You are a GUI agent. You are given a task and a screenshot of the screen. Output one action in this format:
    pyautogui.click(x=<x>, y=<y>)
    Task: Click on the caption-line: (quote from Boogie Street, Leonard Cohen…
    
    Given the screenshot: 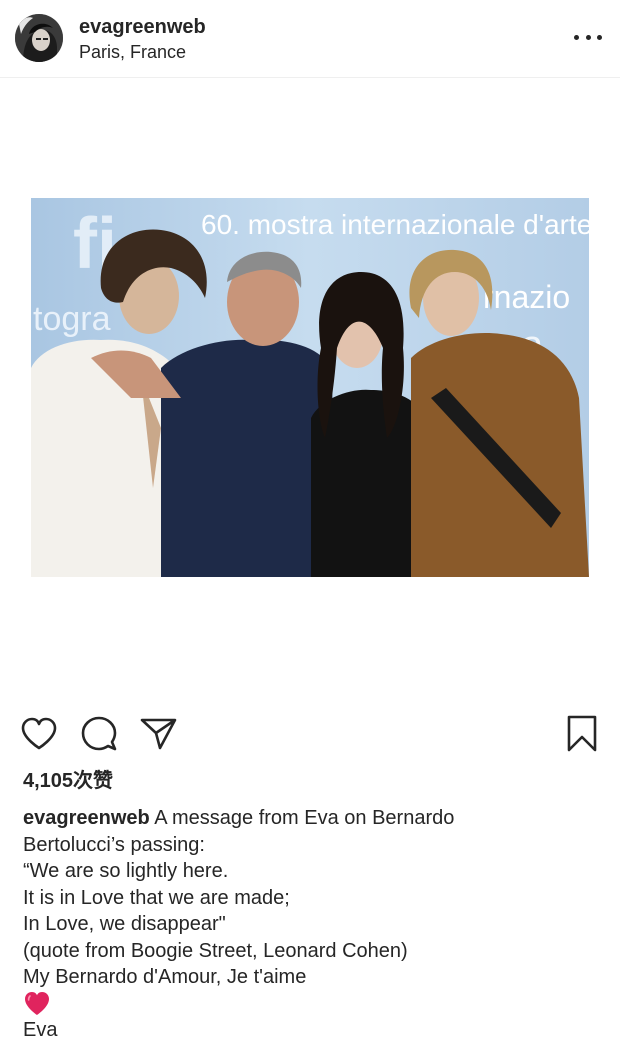 What is the action you would take?
    pyautogui.click(x=215, y=950)
    